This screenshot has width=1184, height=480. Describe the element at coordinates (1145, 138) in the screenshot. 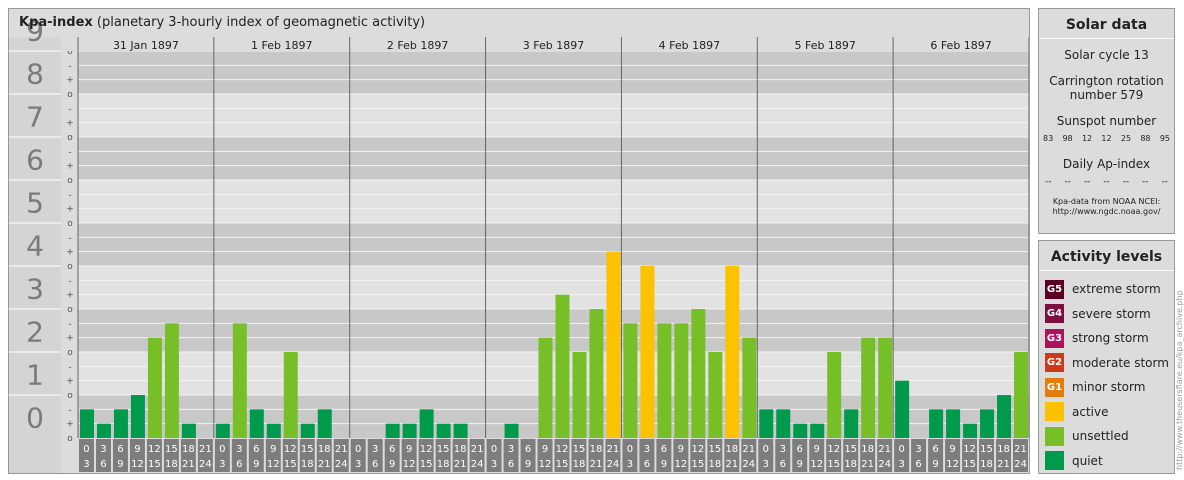

I see `sunspot-value: 88` at that location.